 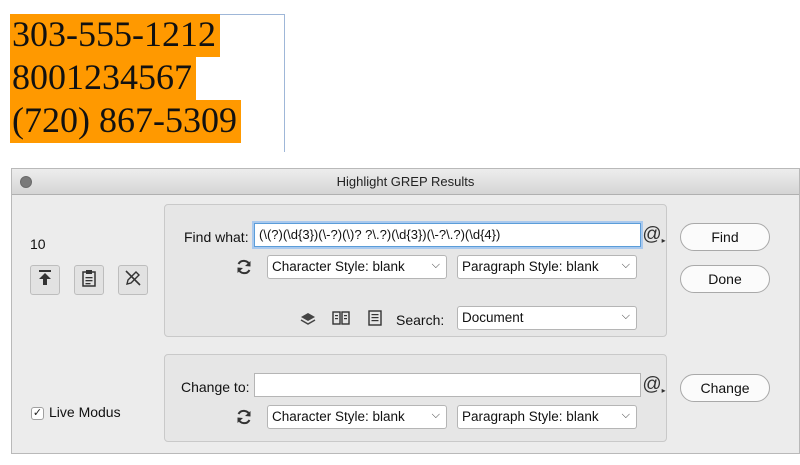 I want to click on find-paragraph-style-select: Paragraph Style: blank ⌵, so click(x=547, y=267).